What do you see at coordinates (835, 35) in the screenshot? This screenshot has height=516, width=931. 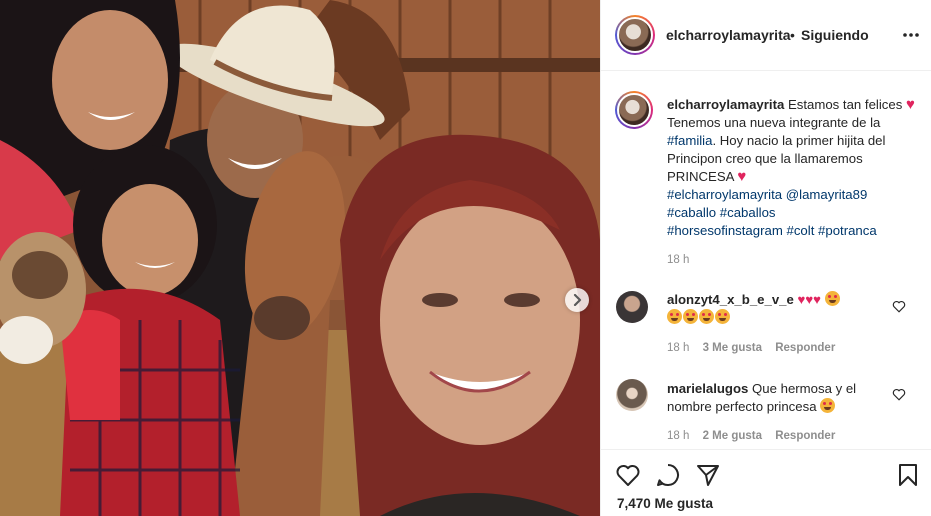 I see `following-button: Siguiendo` at bounding box center [835, 35].